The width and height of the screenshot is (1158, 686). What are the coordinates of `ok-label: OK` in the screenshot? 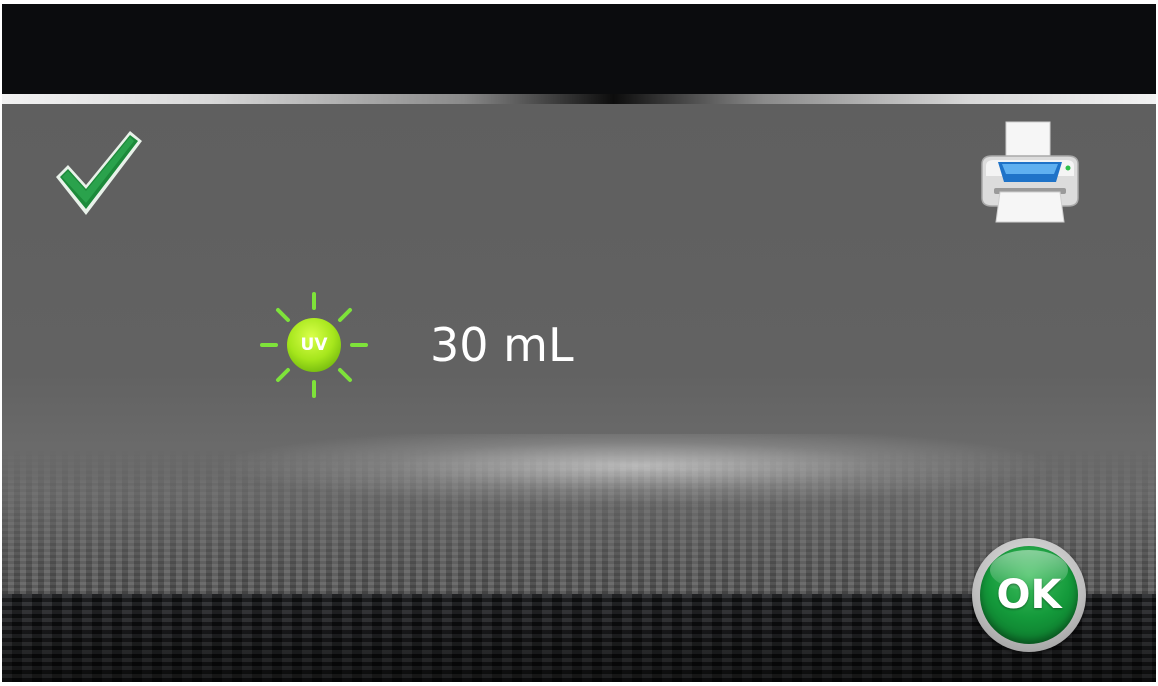 It's located at (1029, 595).